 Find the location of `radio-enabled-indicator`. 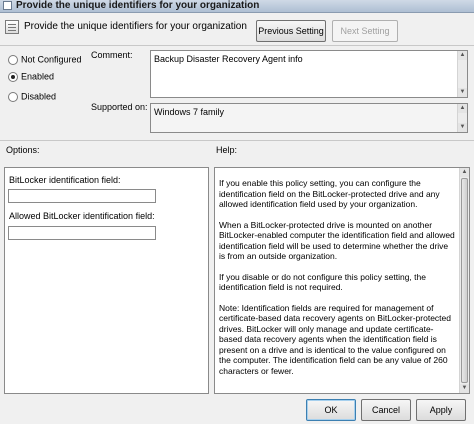

radio-enabled-indicator is located at coordinates (13, 76).